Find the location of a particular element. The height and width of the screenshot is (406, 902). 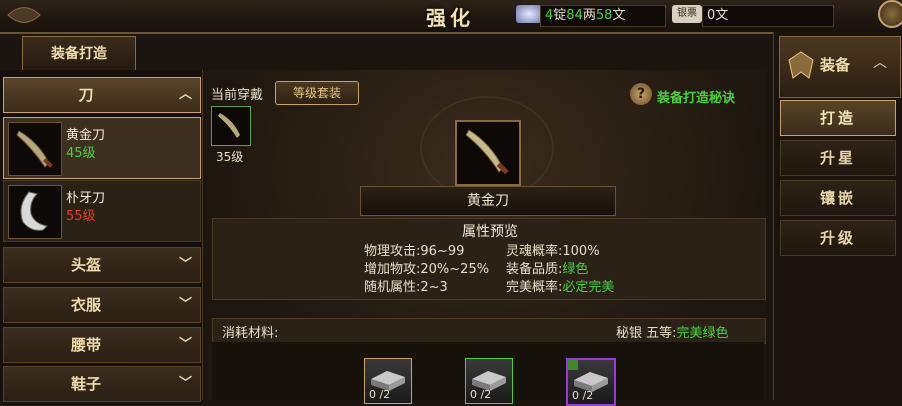

tab-inlay: 镶嵌 is located at coordinates (838, 198).